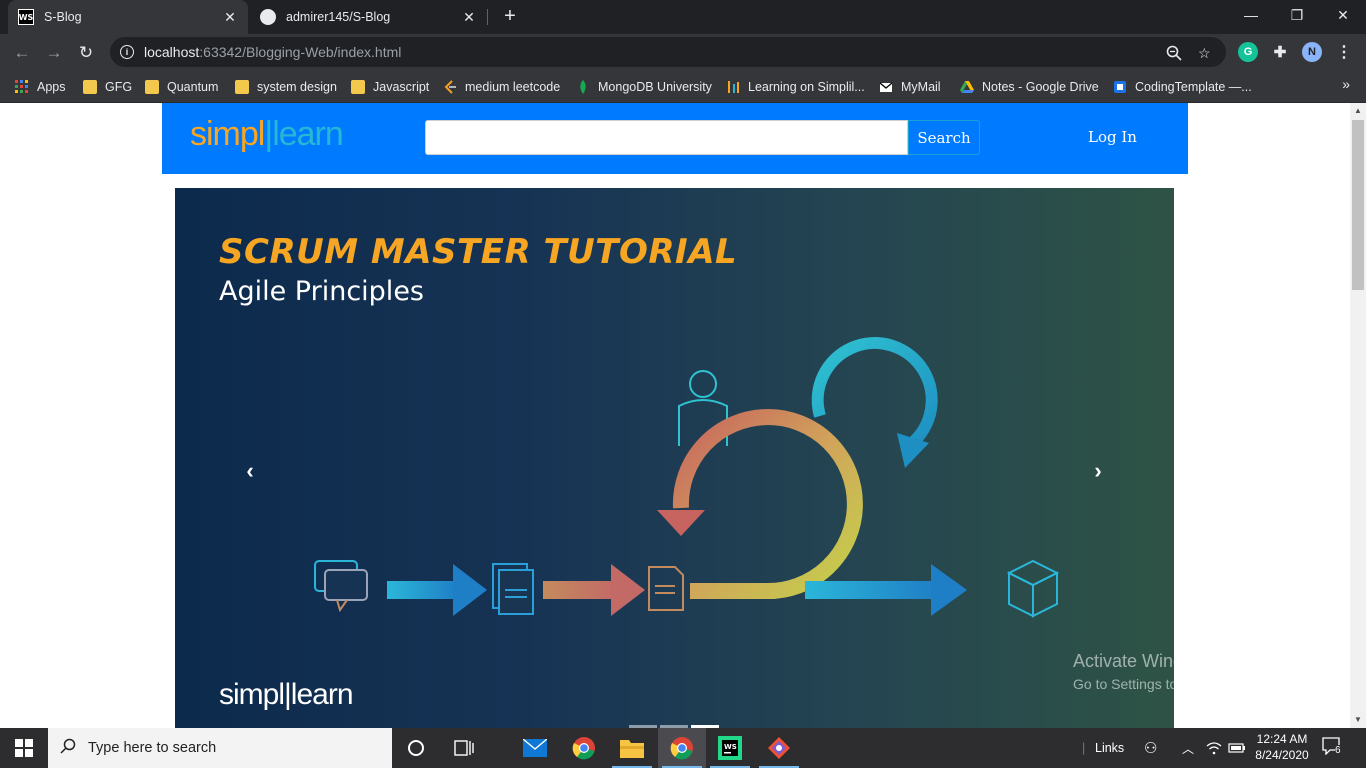 The image size is (1366, 768). What do you see at coordinates (1297, 15) in the screenshot?
I see `restore-button: ❐` at bounding box center [1297, 15].